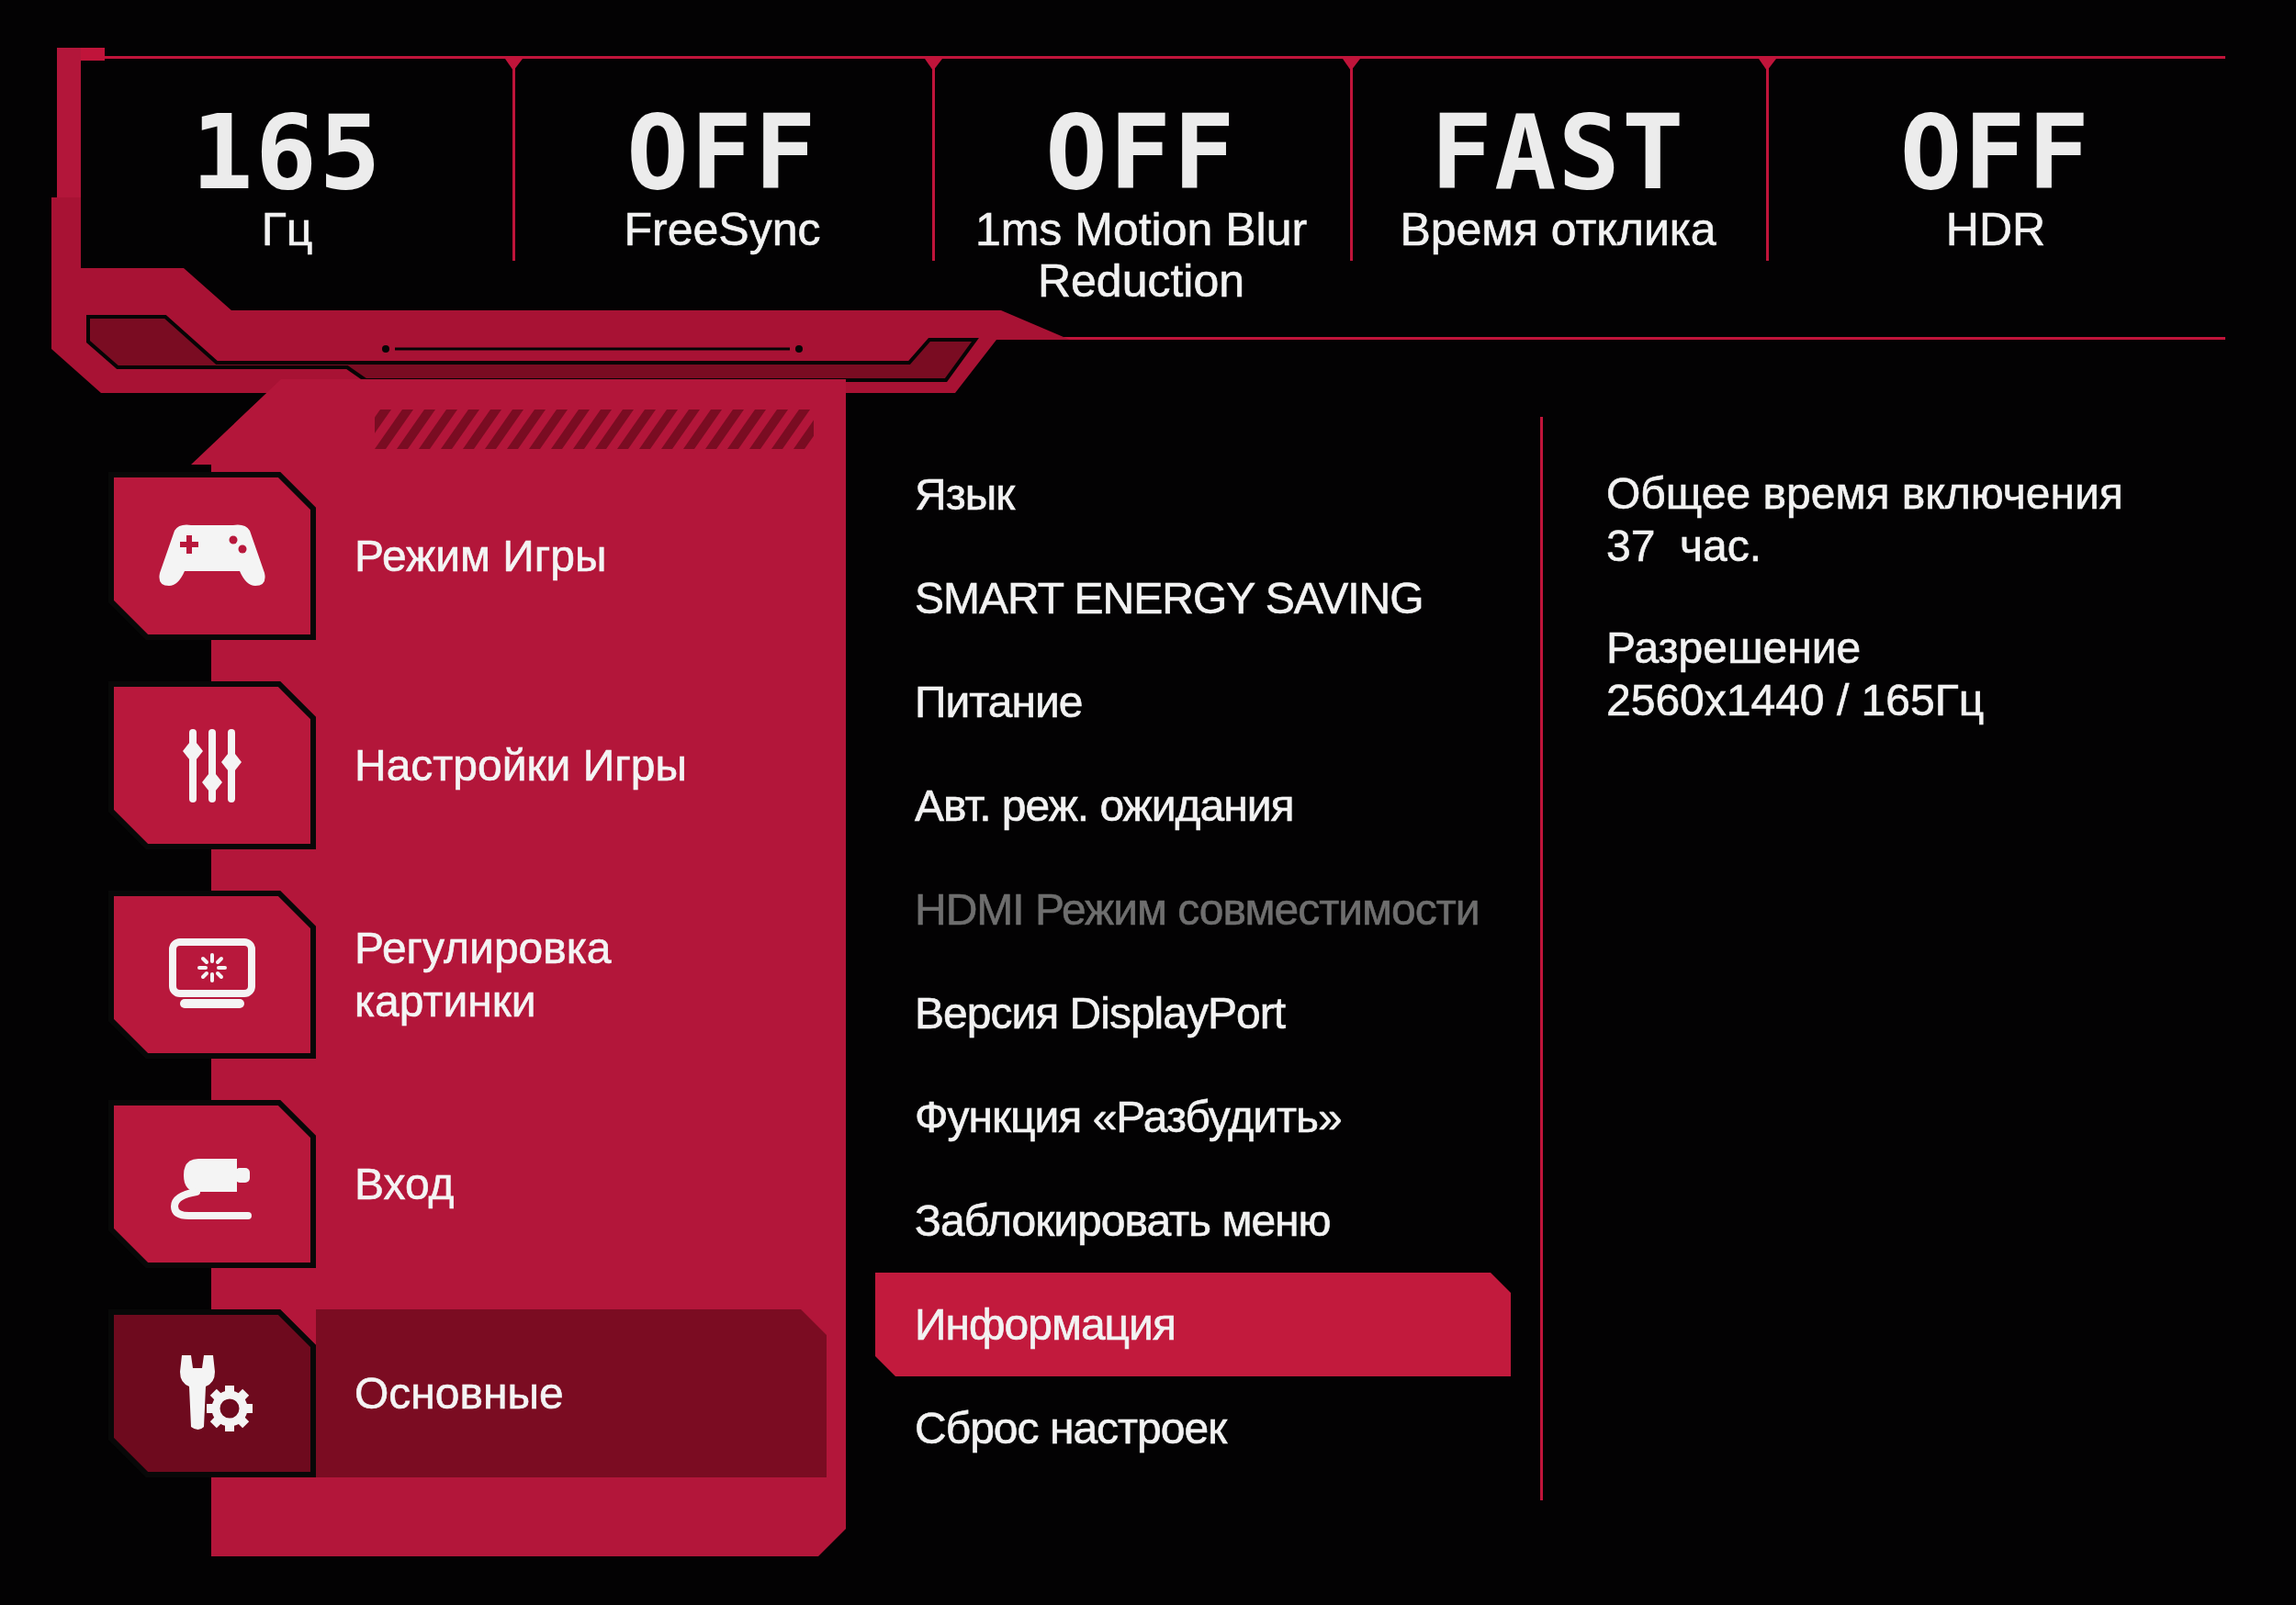 The width and height of the screenshot is (2296, 1605). What do you see at coordinates (1558, 229) in the screenshot?
I see `status-label: Время отклика` at bounding box center [1558, 229].